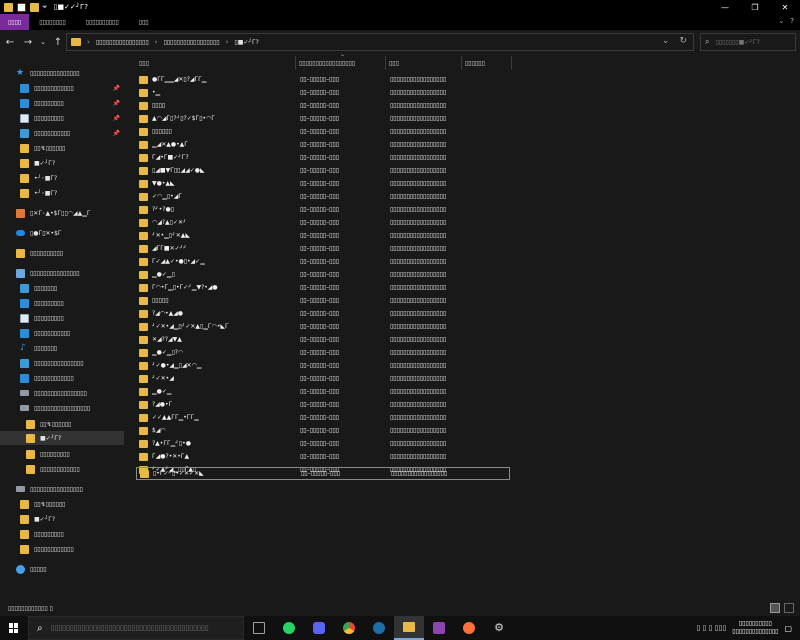  Describe the element at coordinates (38, 288) in the screenshot. I see `sidebar-item-3d-objects: ▯▯▯▯▯▯▯` at that location.